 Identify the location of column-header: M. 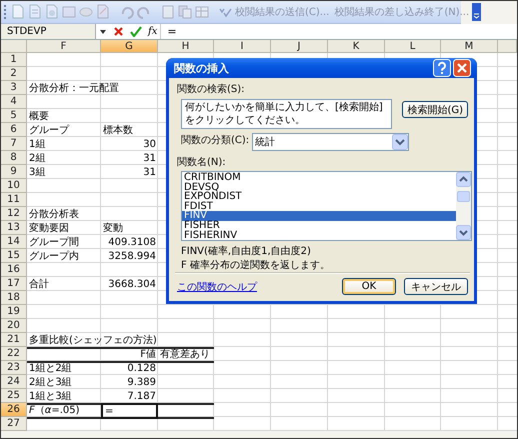
(469, 46).